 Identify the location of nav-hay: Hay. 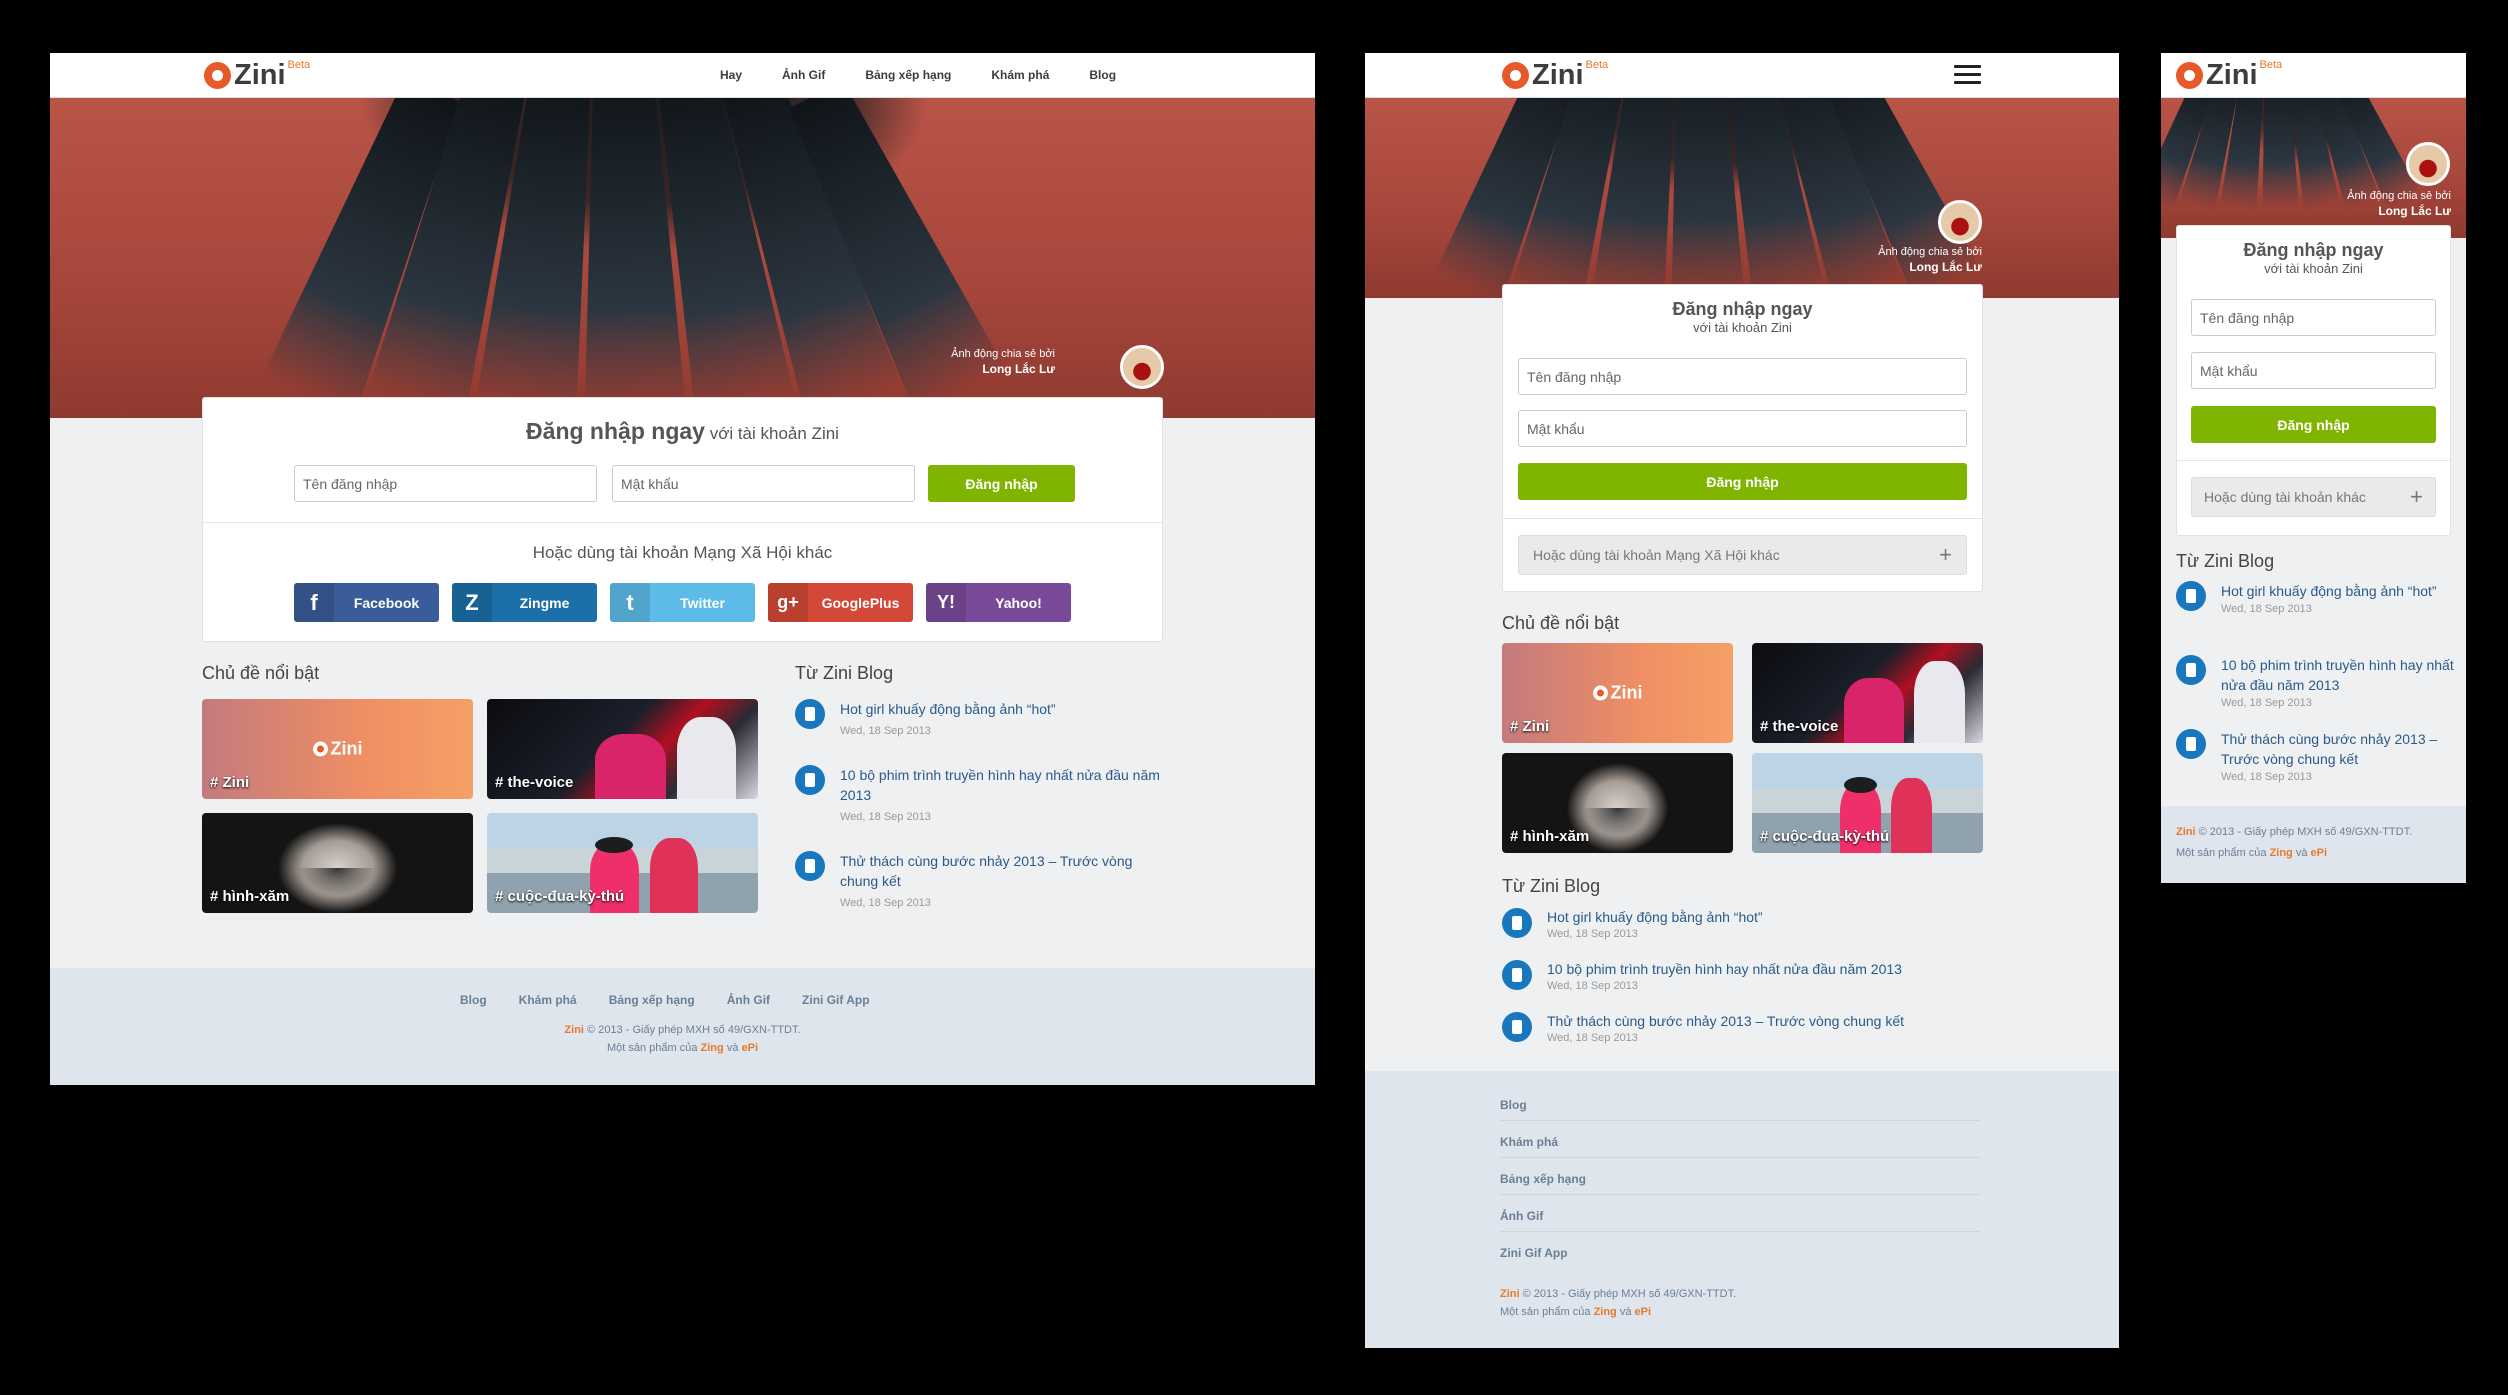
(731, 75).